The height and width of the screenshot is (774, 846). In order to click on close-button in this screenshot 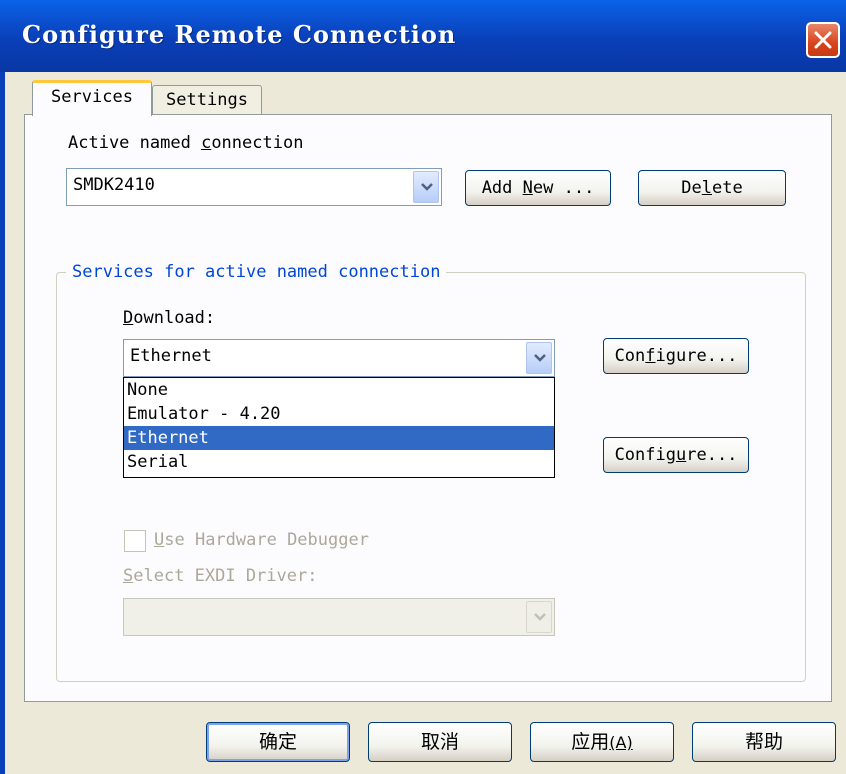, I will do `click(823, 40)`.